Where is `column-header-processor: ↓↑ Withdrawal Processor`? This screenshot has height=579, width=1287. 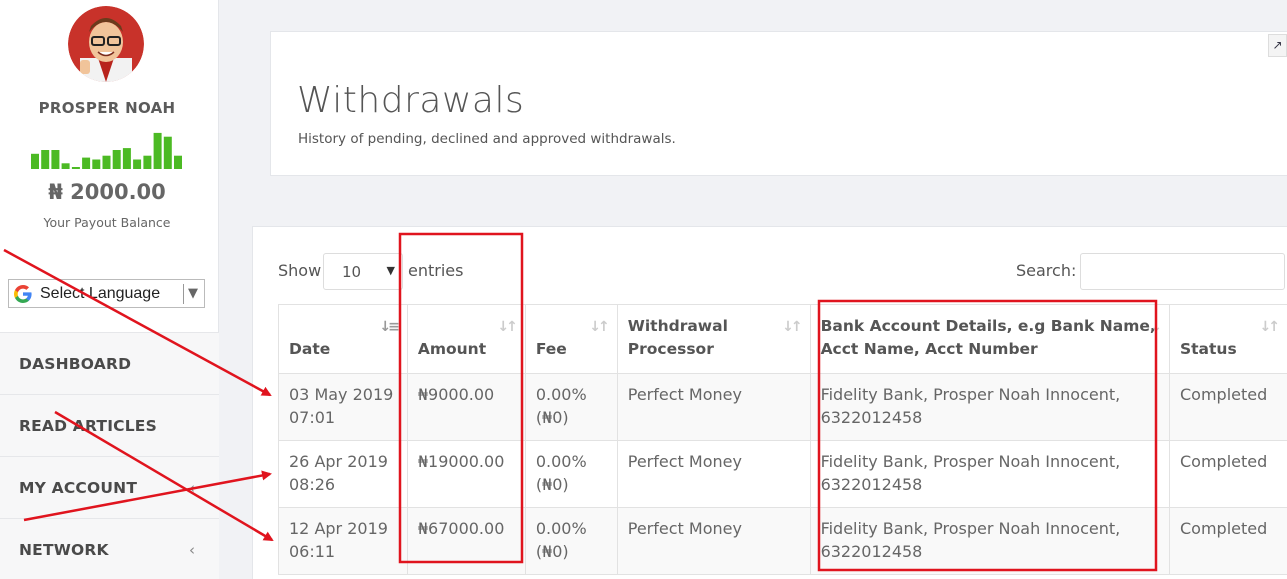
column-header-processor: ↓↑ Withdrawal Processor is located at coordinates (713, 339).